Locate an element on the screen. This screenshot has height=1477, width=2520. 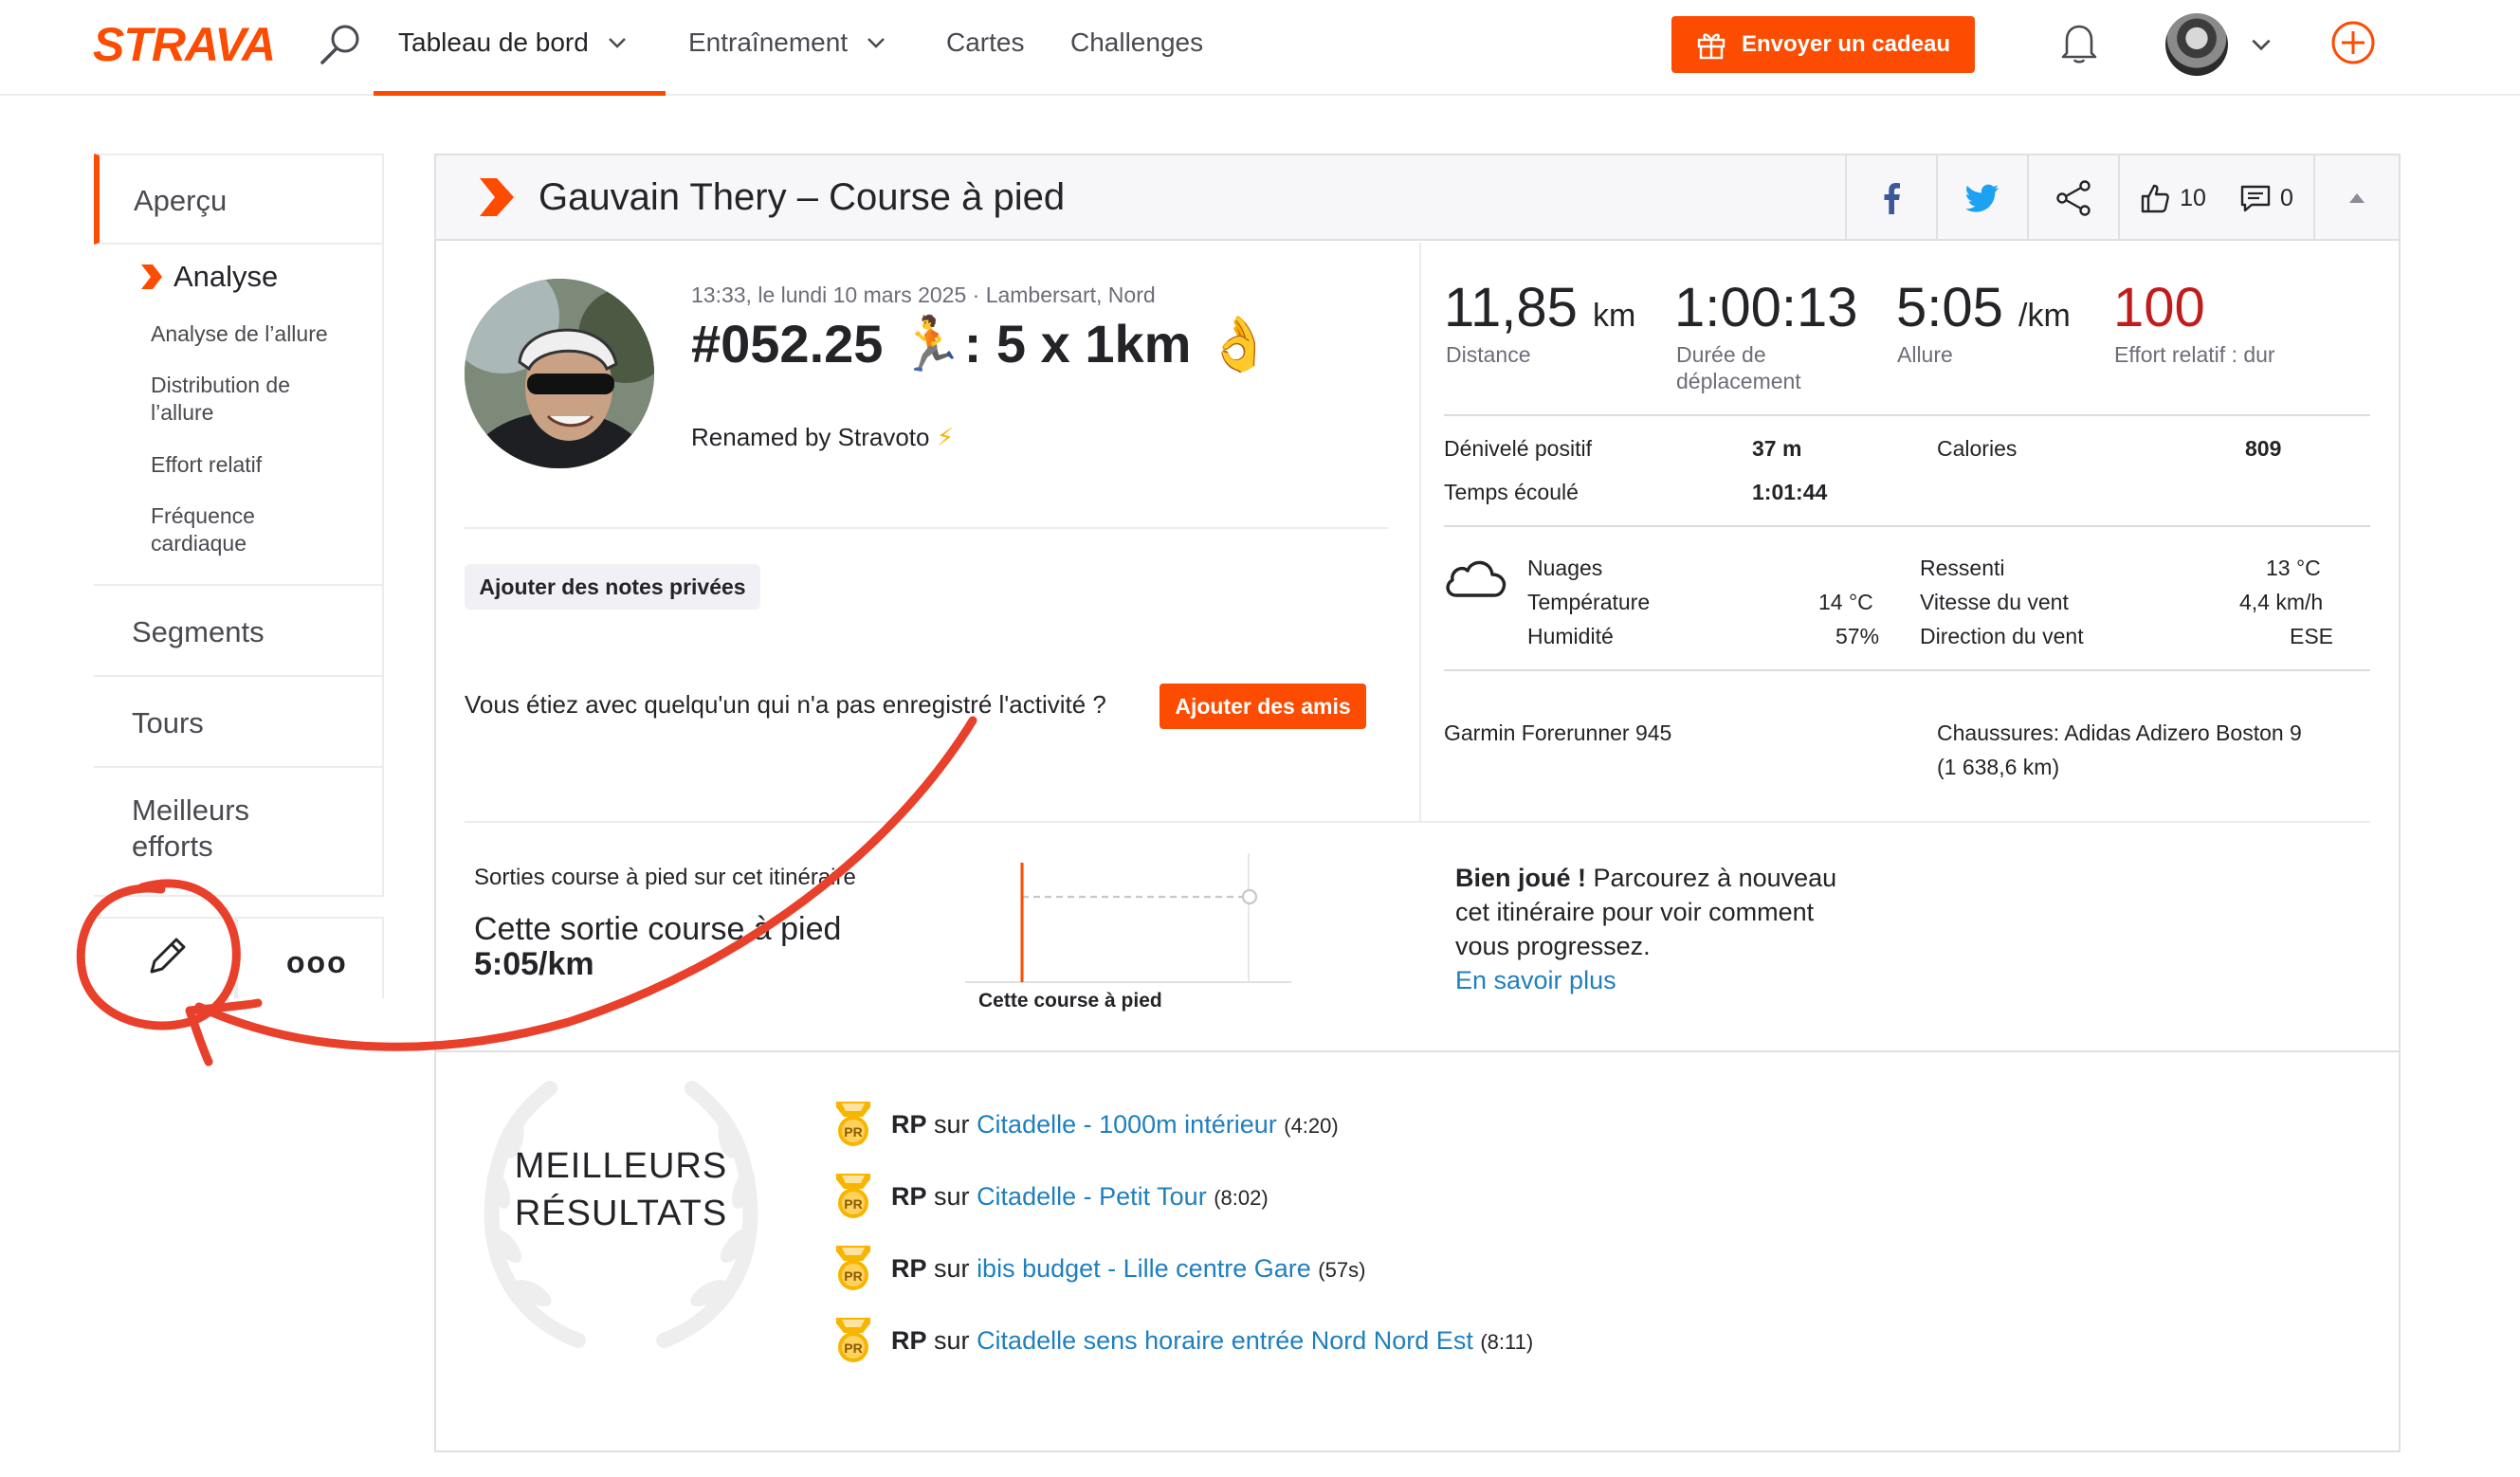
route-comparison-chart is located at coordinates (1128, 918).